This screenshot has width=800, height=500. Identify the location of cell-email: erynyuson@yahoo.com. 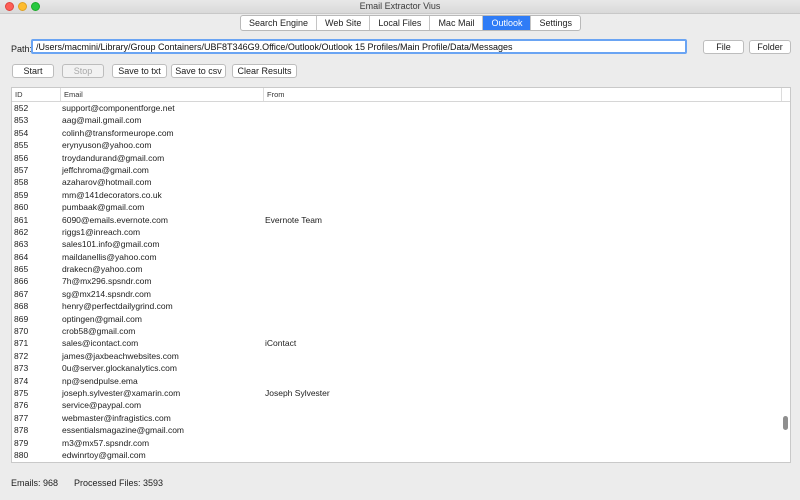
(107, 145).